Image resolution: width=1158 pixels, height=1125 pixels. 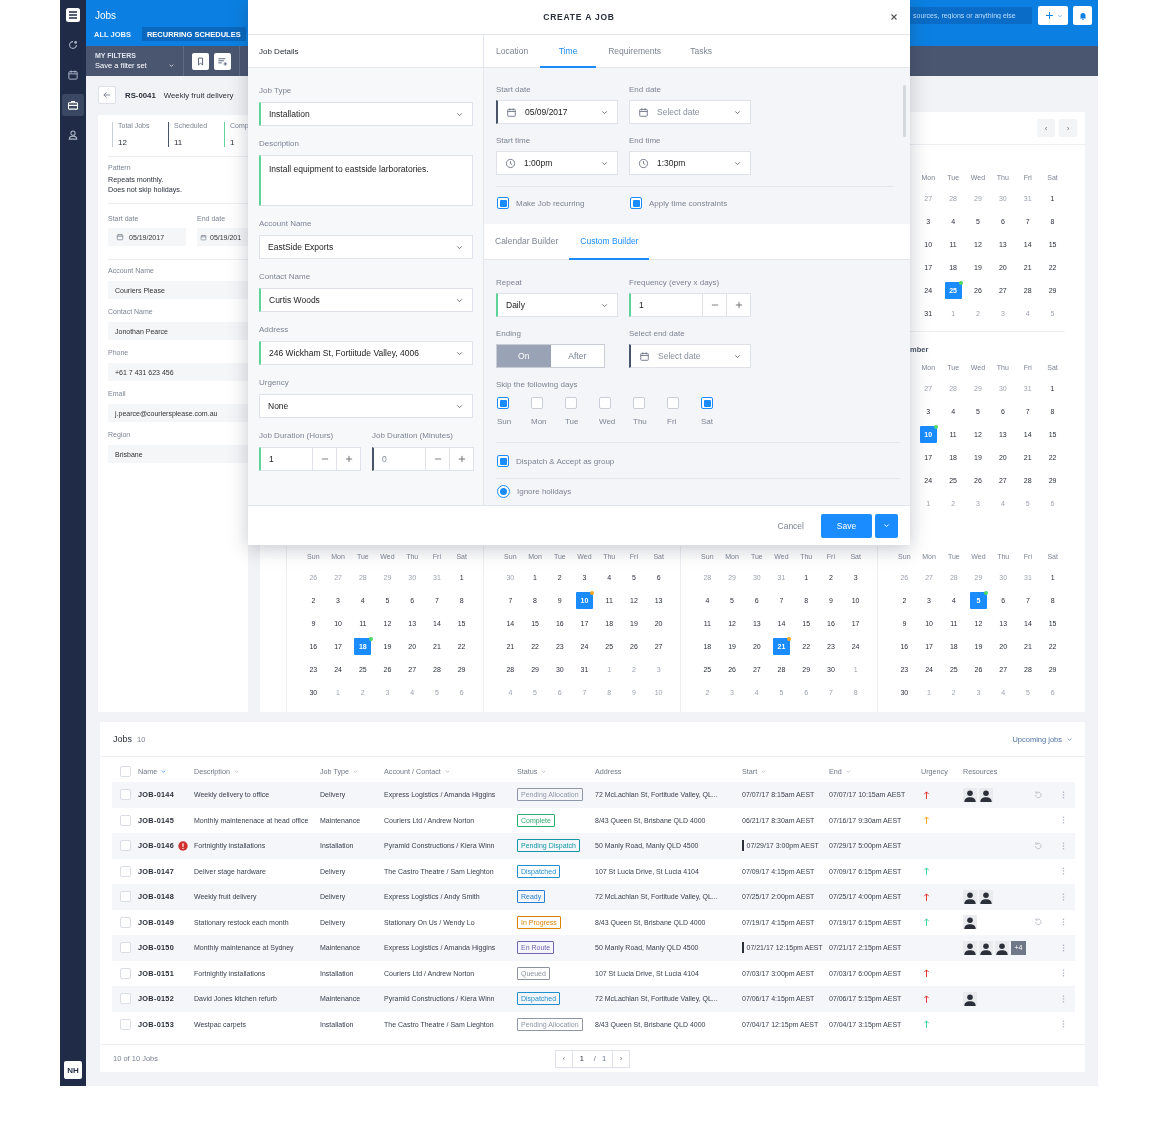 I want to click on stat-value: 11, so click(x=178, y=142).